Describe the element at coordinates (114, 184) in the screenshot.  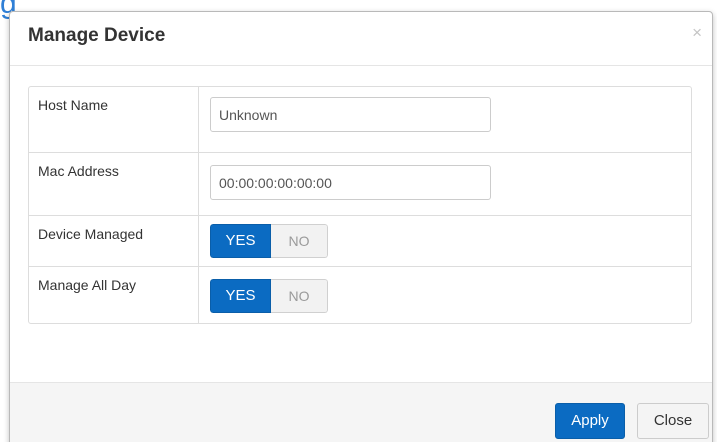
I see `mac-address-label: Mac Address` at that location.